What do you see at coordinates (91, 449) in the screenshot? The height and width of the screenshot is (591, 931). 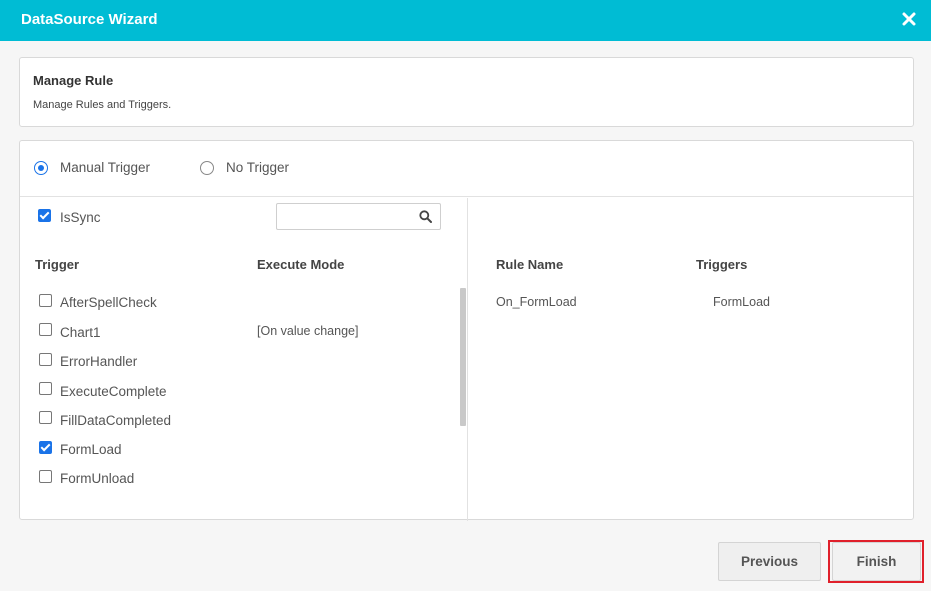 I see `trigger-name: FormLoad` at bounding box center [91, 449].